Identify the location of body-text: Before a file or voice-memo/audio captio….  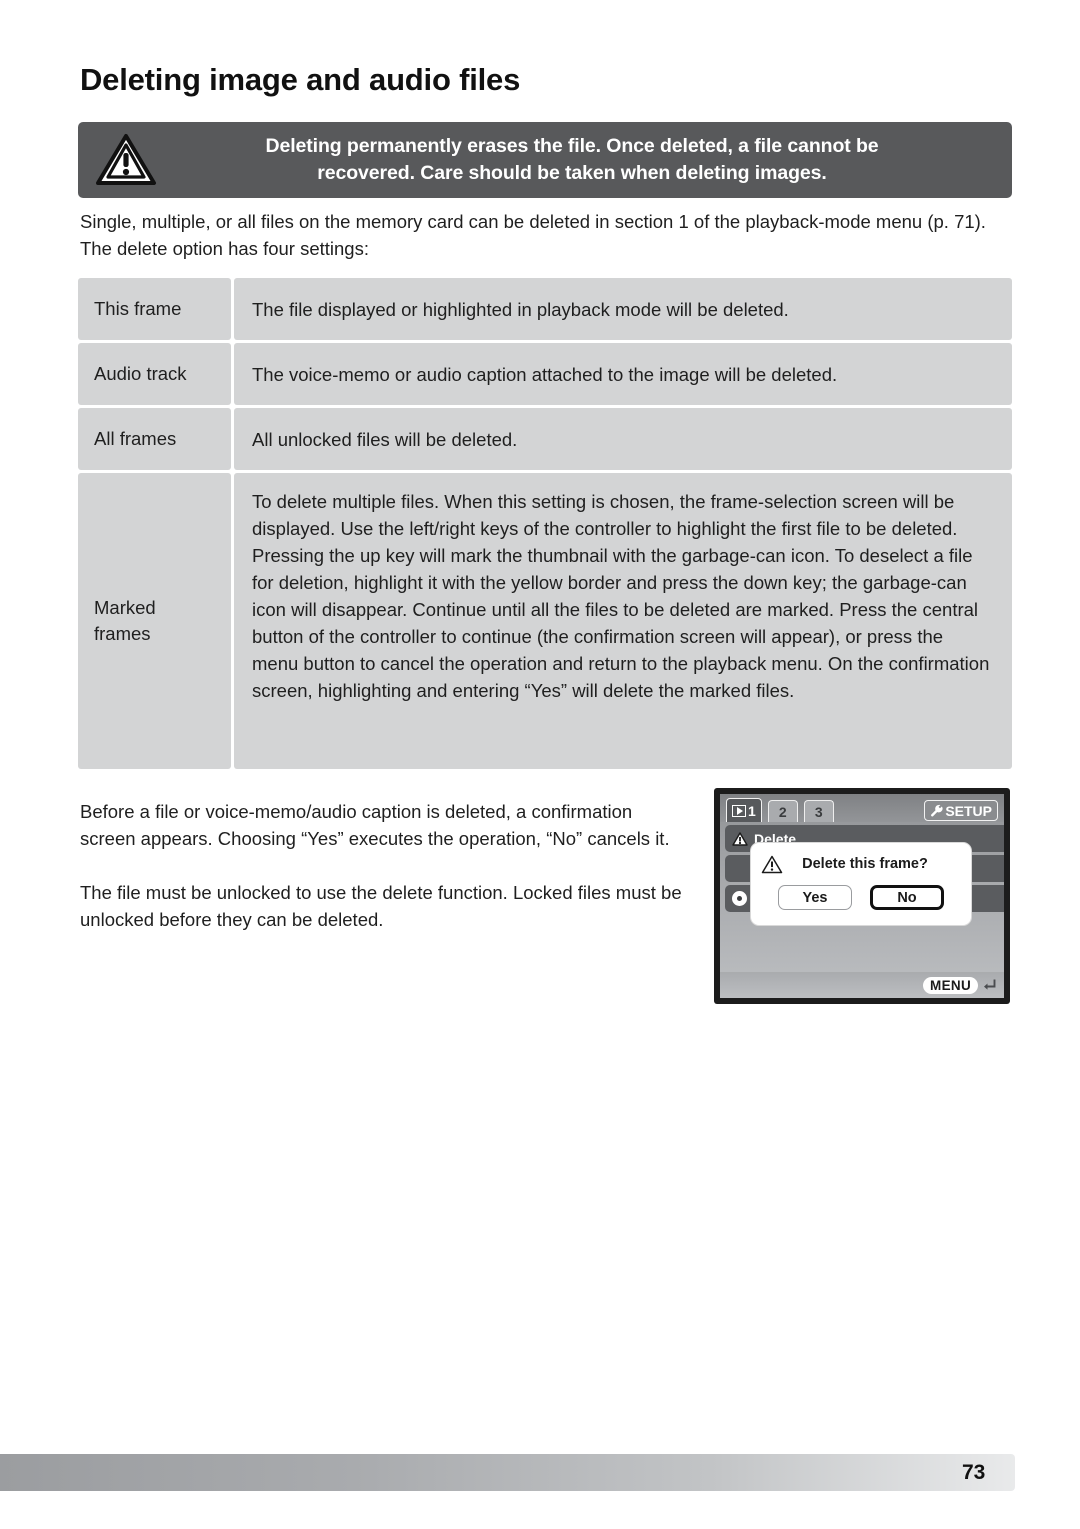
(386, 865).